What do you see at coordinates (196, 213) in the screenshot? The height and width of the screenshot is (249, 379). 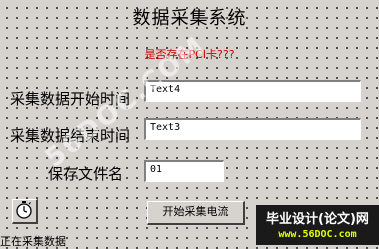 I see `start-collect-button: 开始采集电流` at bounding box center [196, 213].